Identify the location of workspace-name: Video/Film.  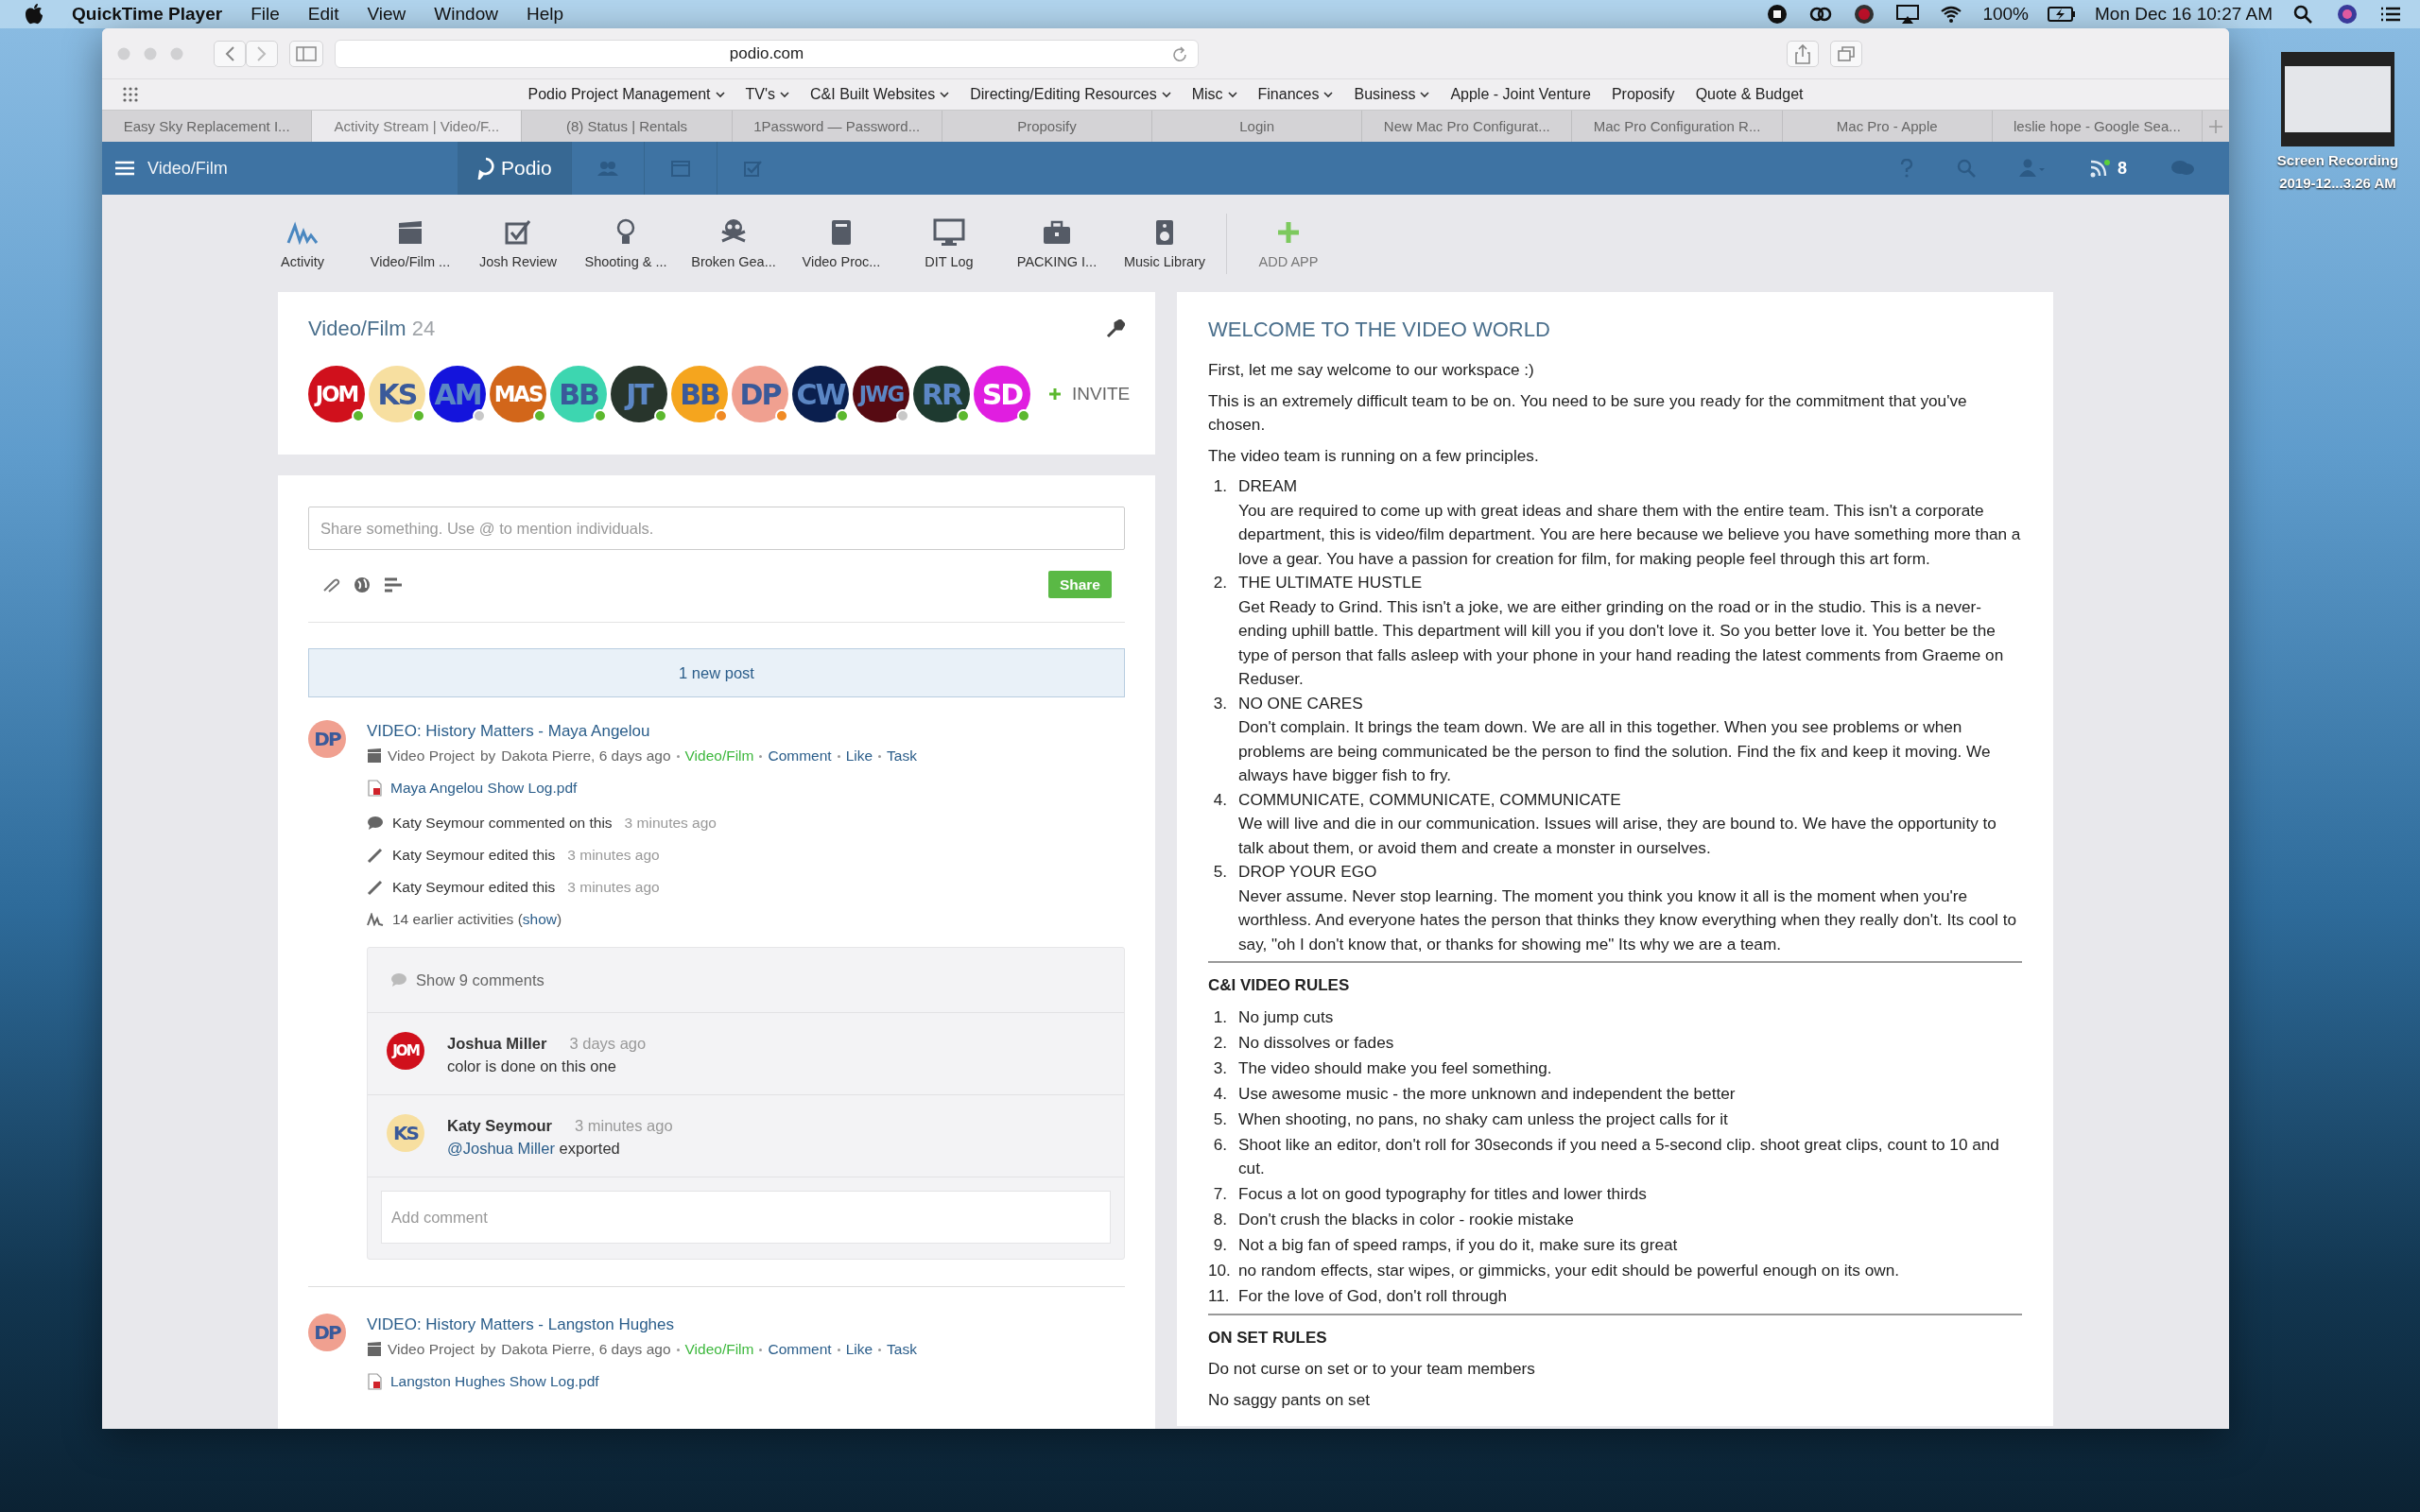
(187, 168).